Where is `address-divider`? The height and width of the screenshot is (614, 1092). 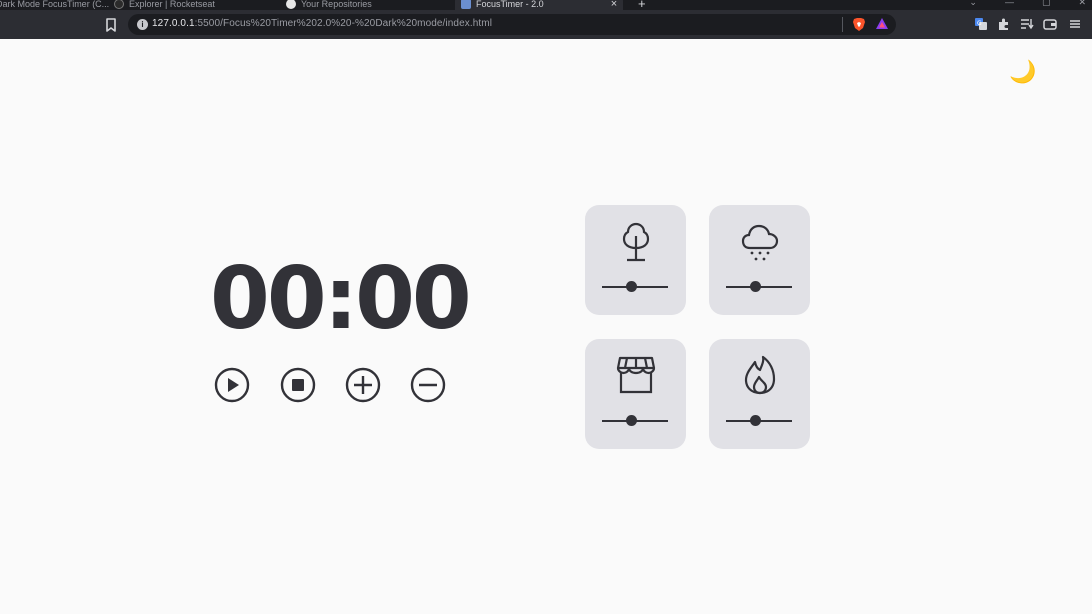 address-divider is located at coordinates (842, 24).